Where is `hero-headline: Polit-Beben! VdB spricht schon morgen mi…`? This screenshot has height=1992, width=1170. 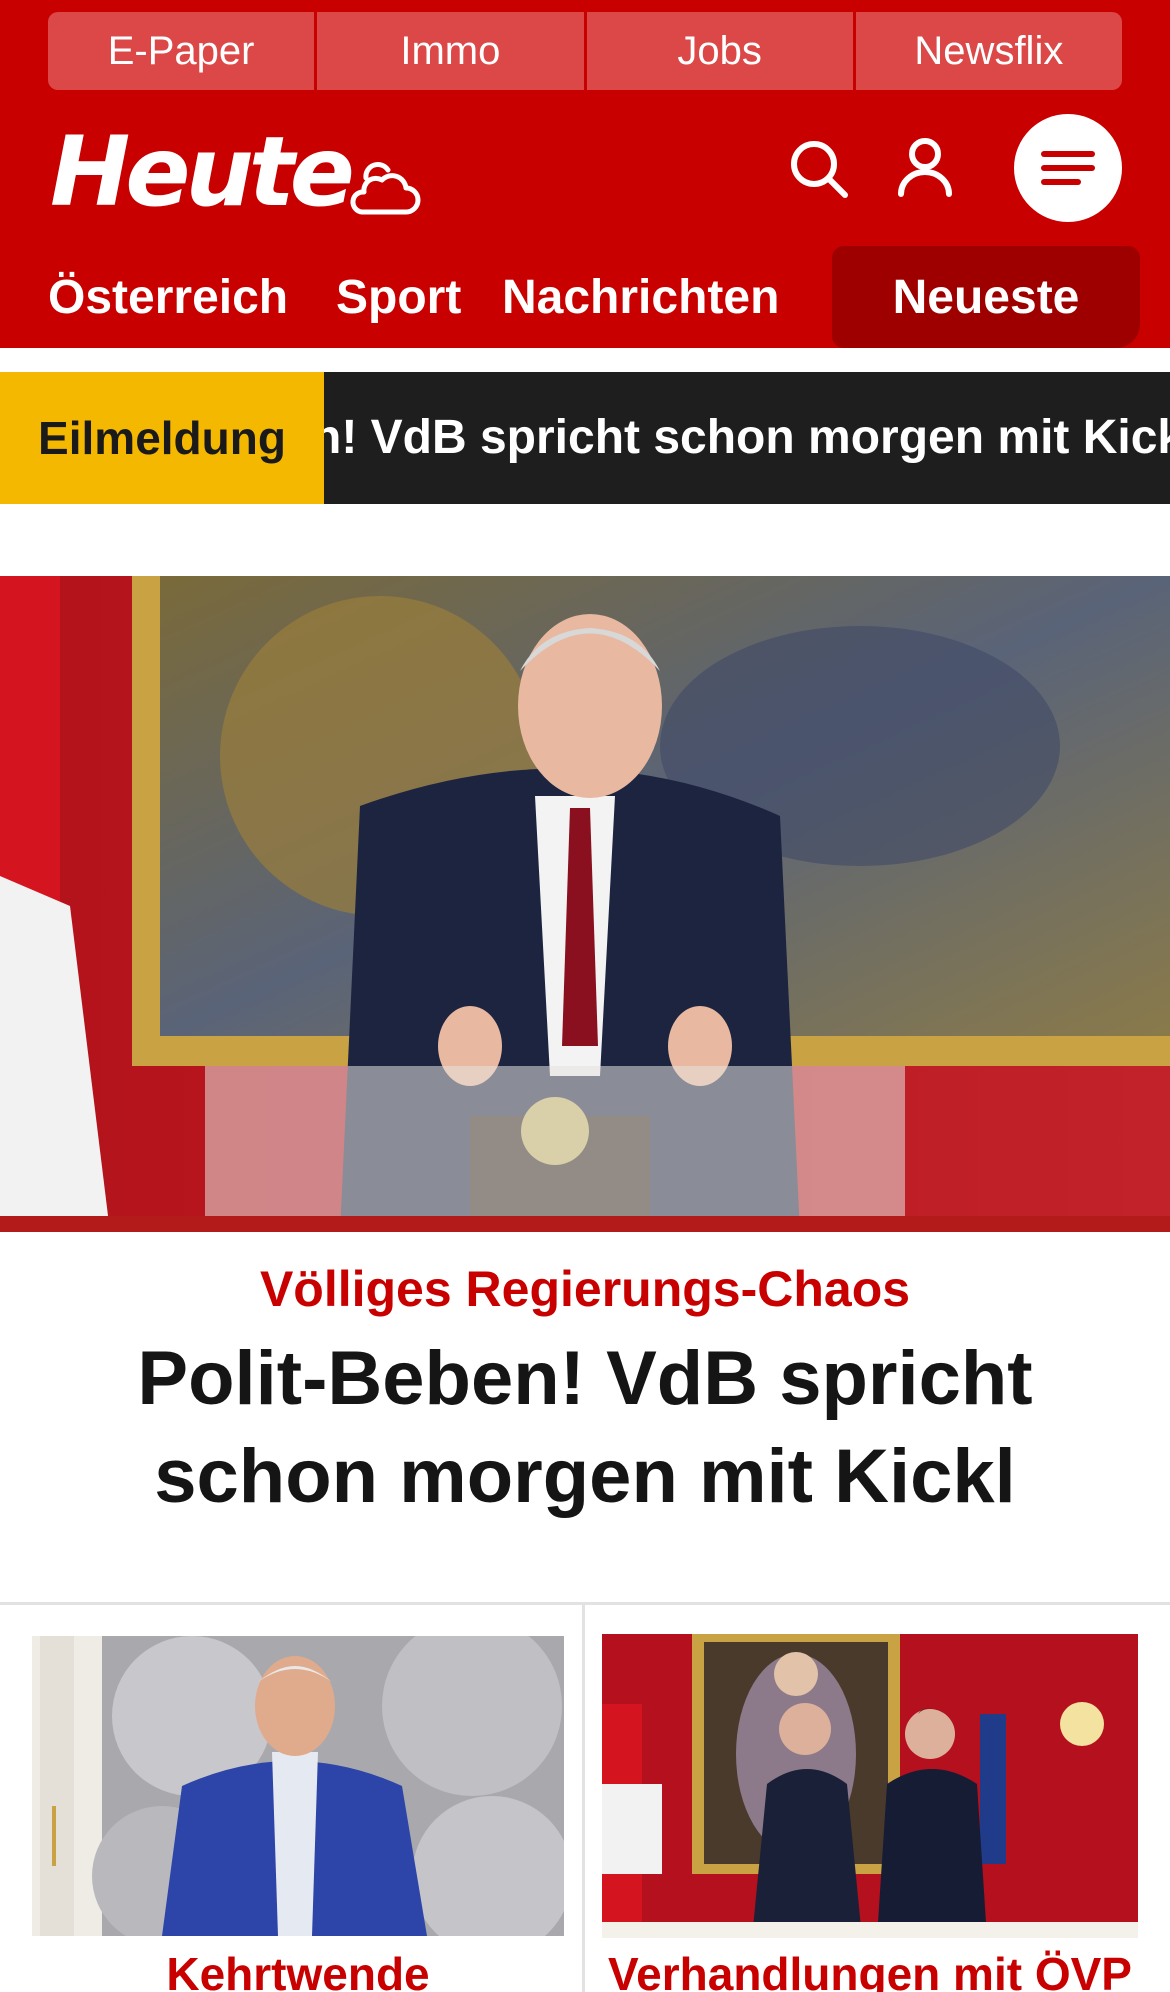
hero-headline: Polit-Beben! VdB spricht schon morgen mi… is located at coordinates (585, 1428).